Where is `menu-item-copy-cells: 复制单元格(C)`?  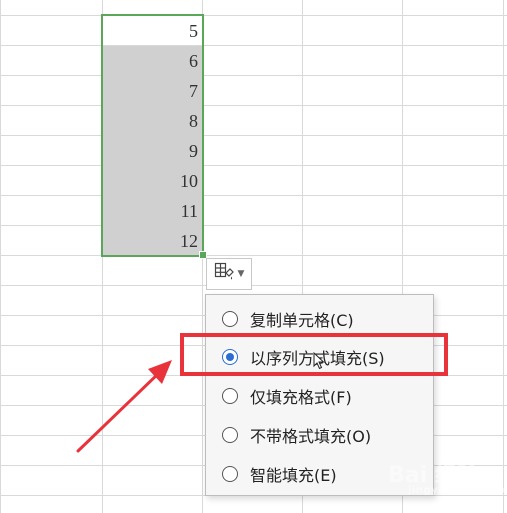
menu-item-copy-cells: 复制单元格(C) is located at coordinates (319, 319).